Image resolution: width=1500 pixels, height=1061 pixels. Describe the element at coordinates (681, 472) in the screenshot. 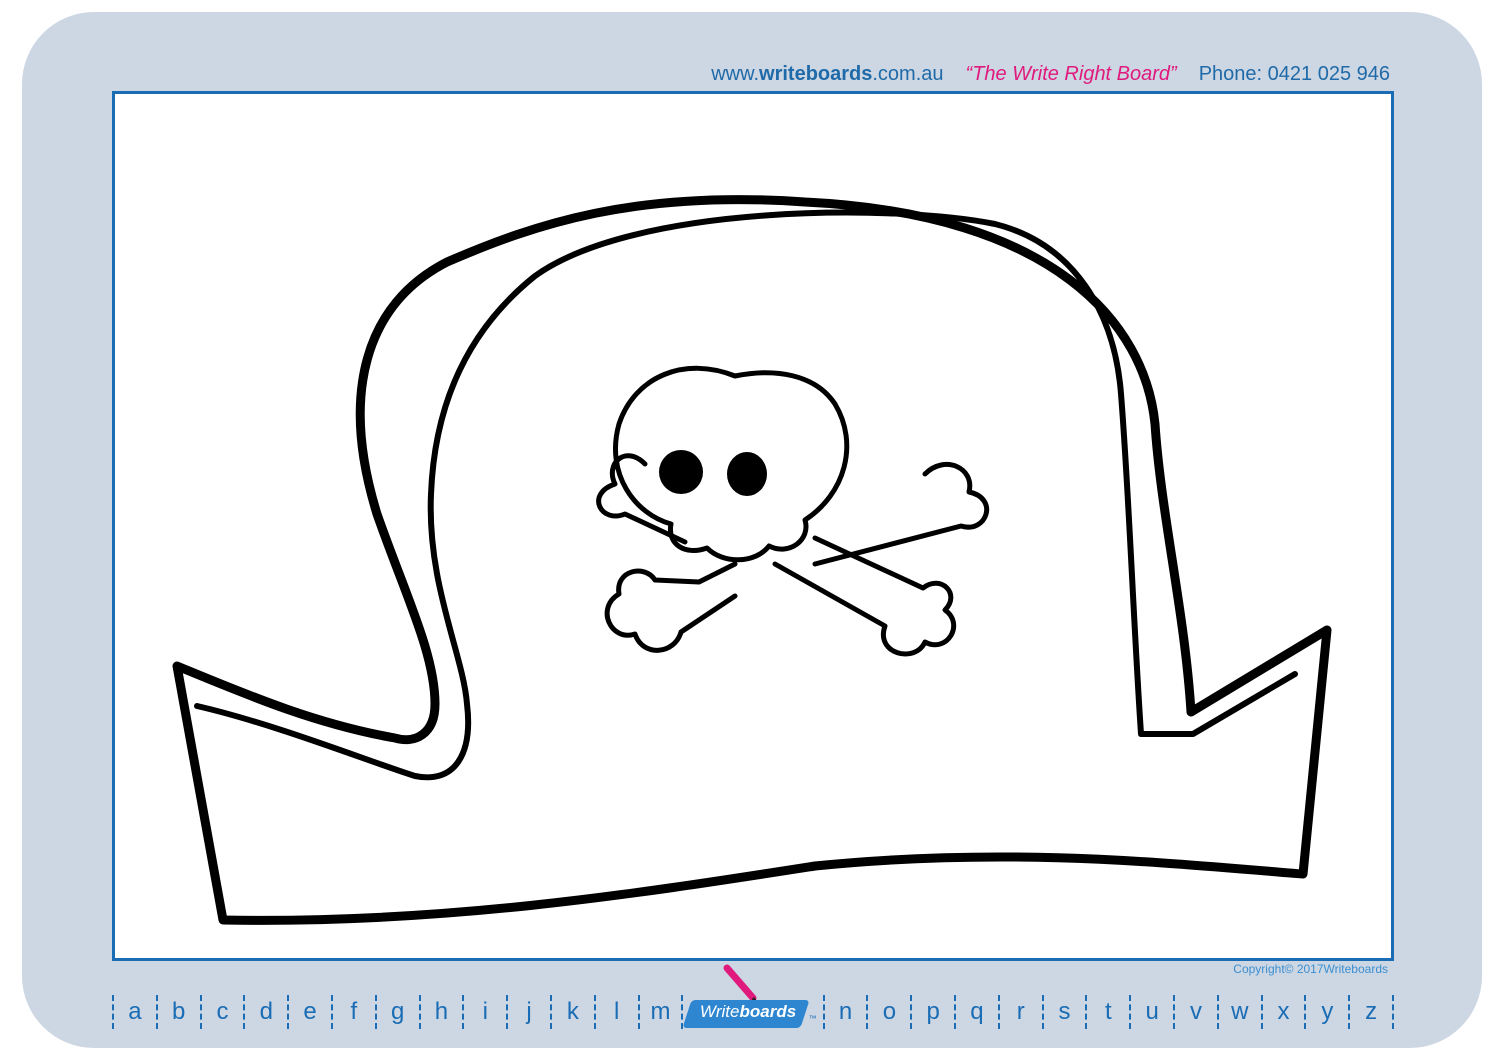

I see `skull-left-eye` at that location.